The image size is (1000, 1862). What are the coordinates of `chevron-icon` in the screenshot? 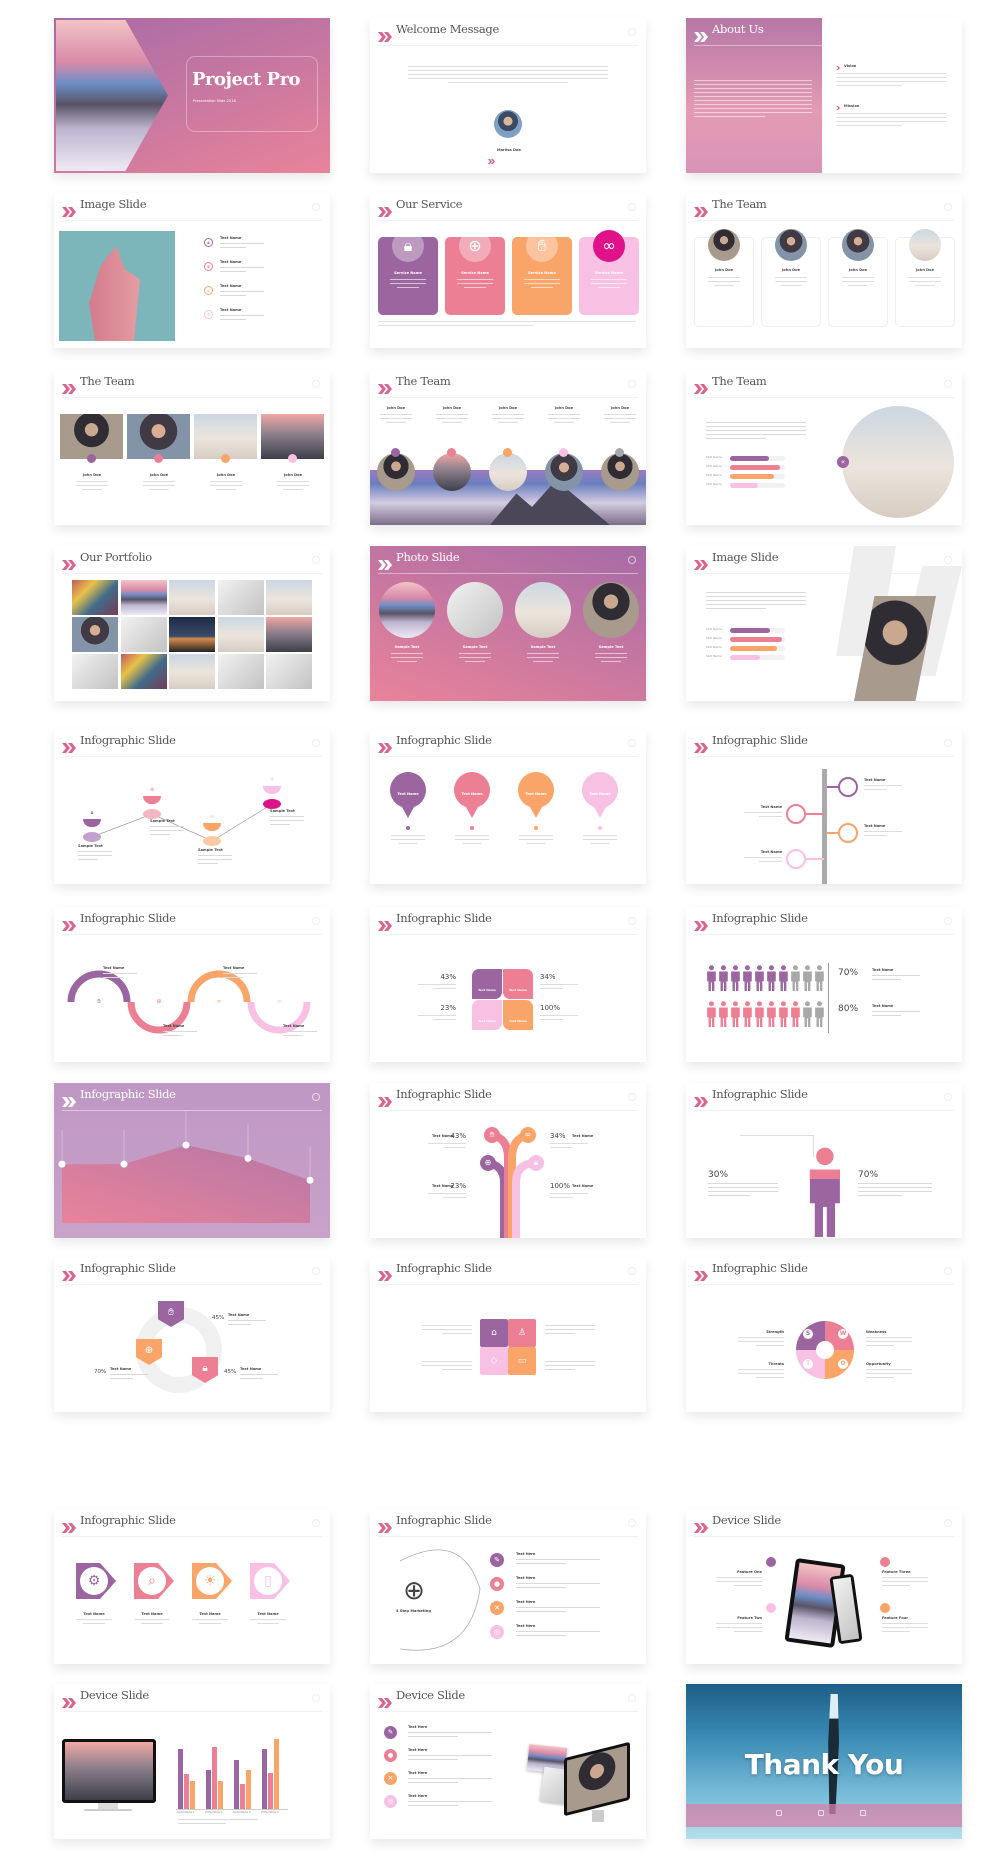 It's located at (385, 34).